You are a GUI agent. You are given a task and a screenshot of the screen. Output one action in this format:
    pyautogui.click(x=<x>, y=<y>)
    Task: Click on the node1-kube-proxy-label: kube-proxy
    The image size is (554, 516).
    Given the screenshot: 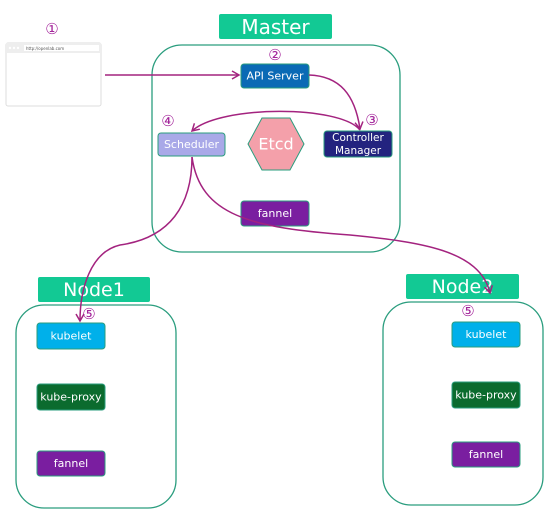 What is the action you would take?
    pyautogui.click(x=71, y=397)
    